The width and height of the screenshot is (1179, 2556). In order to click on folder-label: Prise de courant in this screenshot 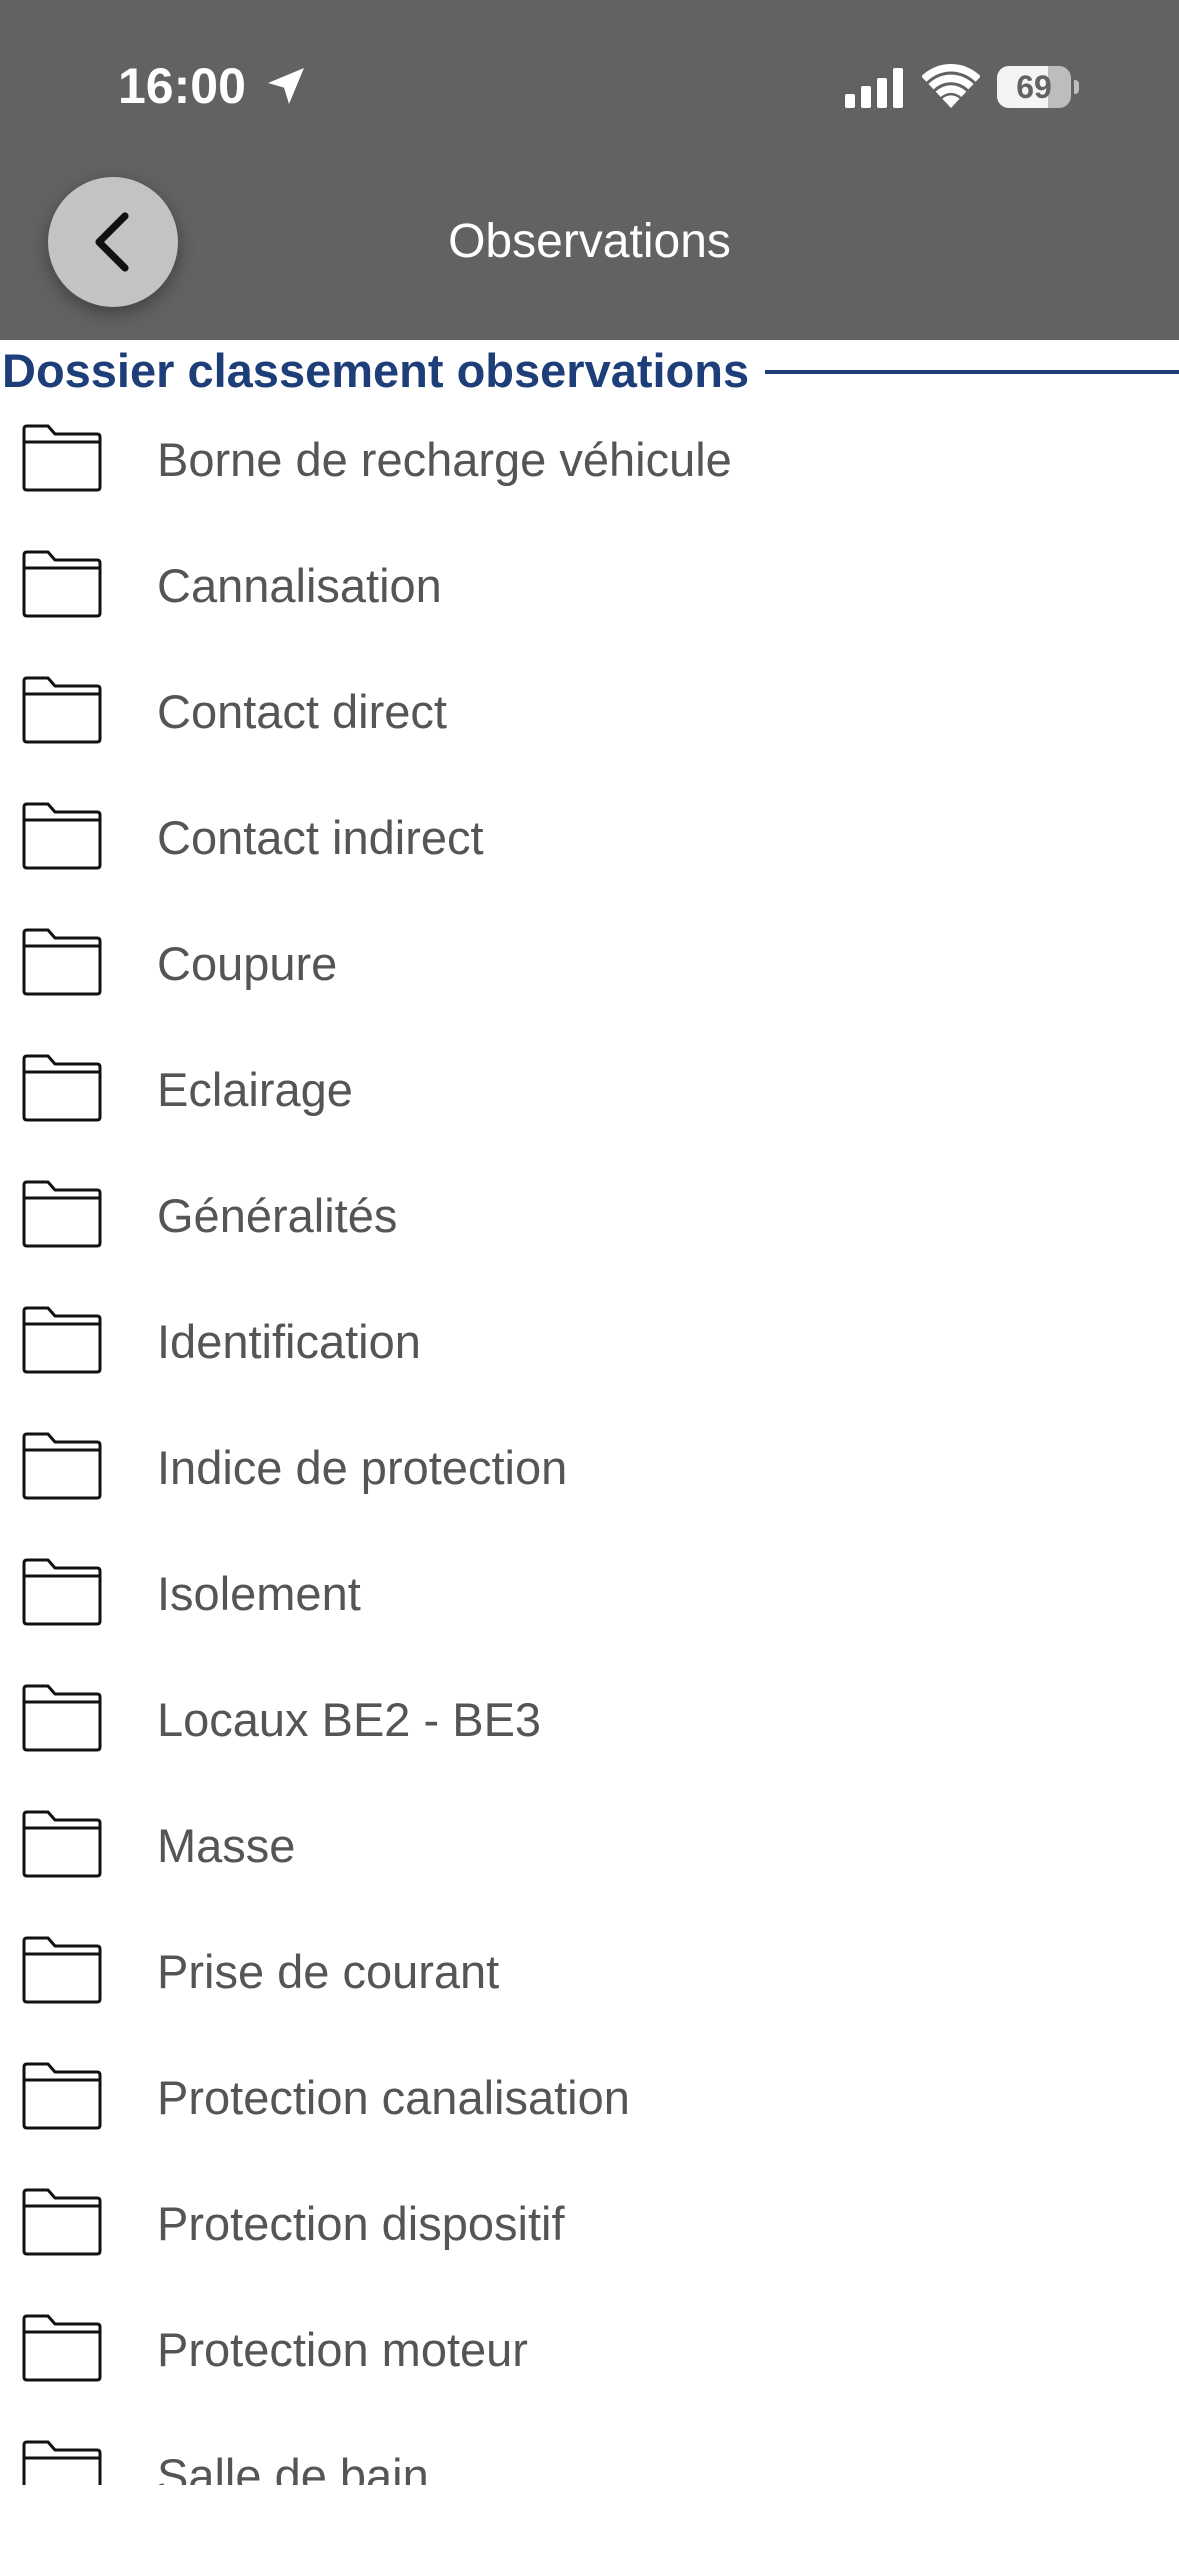, I will do `click(328, 1971)`.